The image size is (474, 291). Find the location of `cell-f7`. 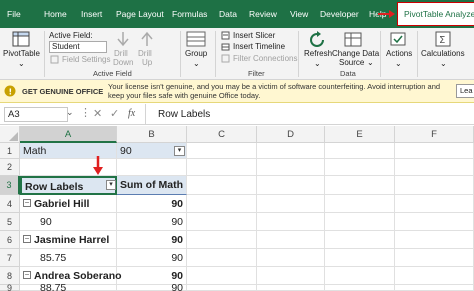

cell-f7 is located at coordinates (434, 258).